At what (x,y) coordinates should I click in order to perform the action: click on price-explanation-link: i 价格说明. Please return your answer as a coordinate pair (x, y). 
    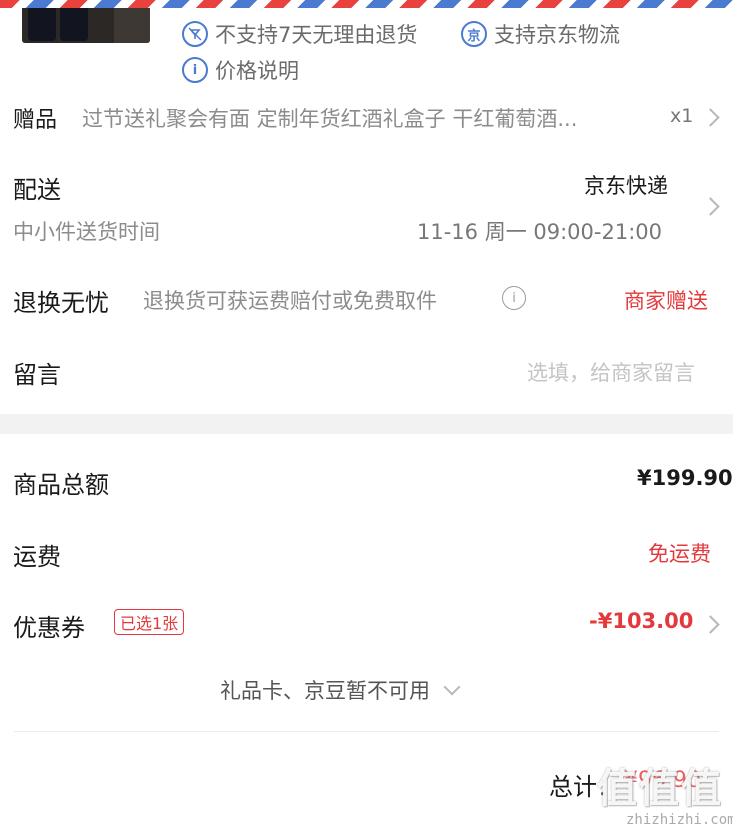
    Looking at the image, I should click on (240, 70).